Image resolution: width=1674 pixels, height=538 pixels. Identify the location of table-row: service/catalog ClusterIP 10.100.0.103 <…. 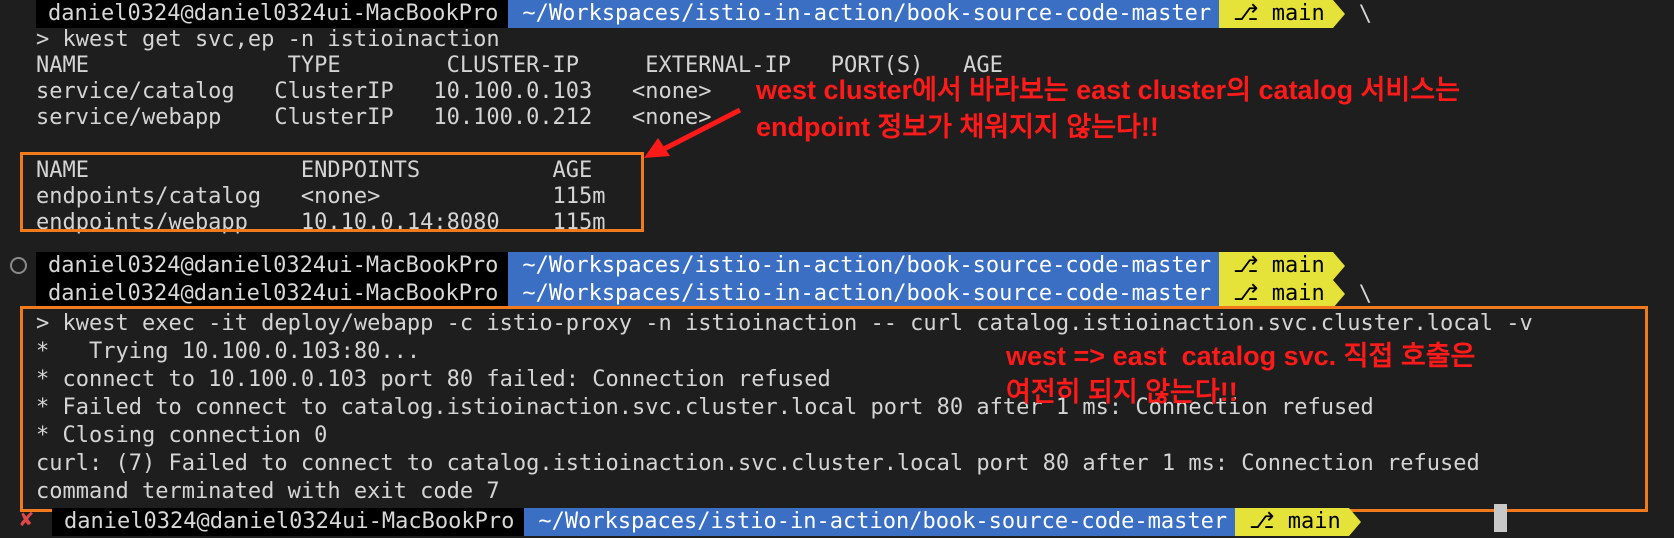
(374, 91).